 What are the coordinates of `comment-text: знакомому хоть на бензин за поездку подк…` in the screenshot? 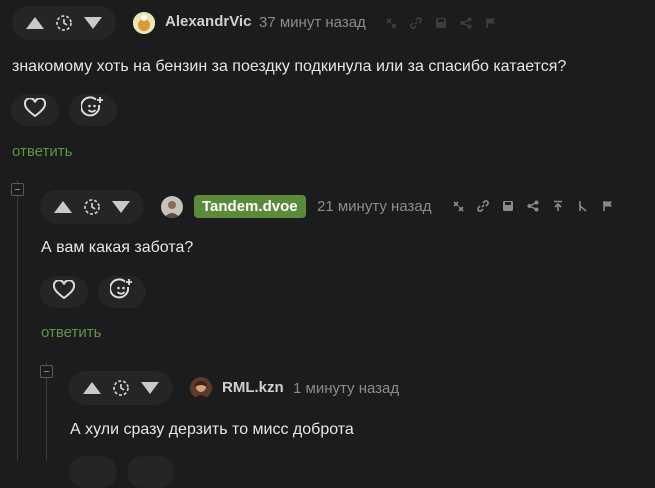 It's located at (289, 66).